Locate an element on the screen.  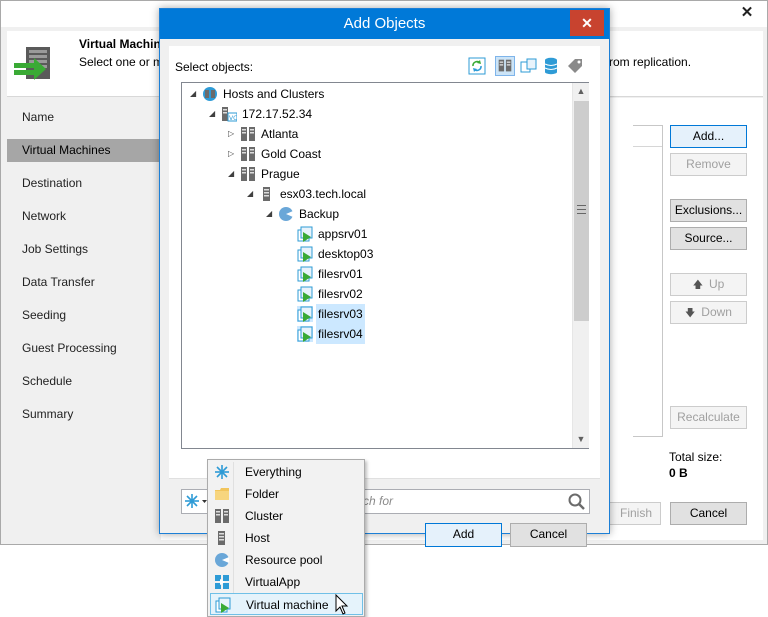
tags-view-icon is located at coordinates (575, 66).